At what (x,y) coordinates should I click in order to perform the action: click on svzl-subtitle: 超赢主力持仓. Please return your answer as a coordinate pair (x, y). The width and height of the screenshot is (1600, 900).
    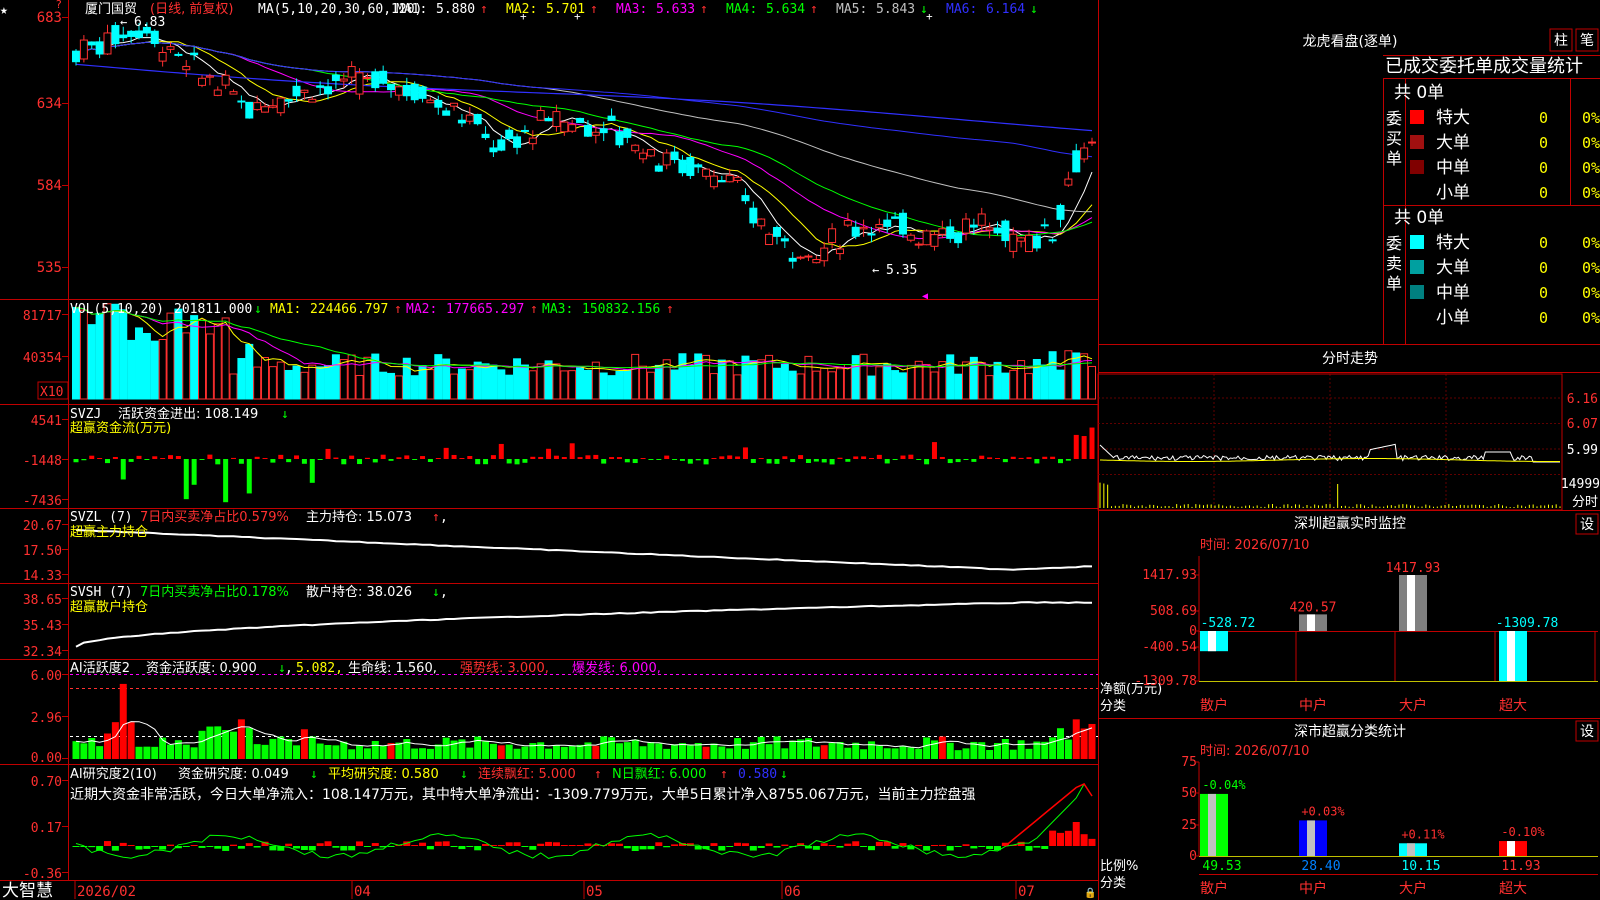
    Looking at the image, I should click on (109, 532).